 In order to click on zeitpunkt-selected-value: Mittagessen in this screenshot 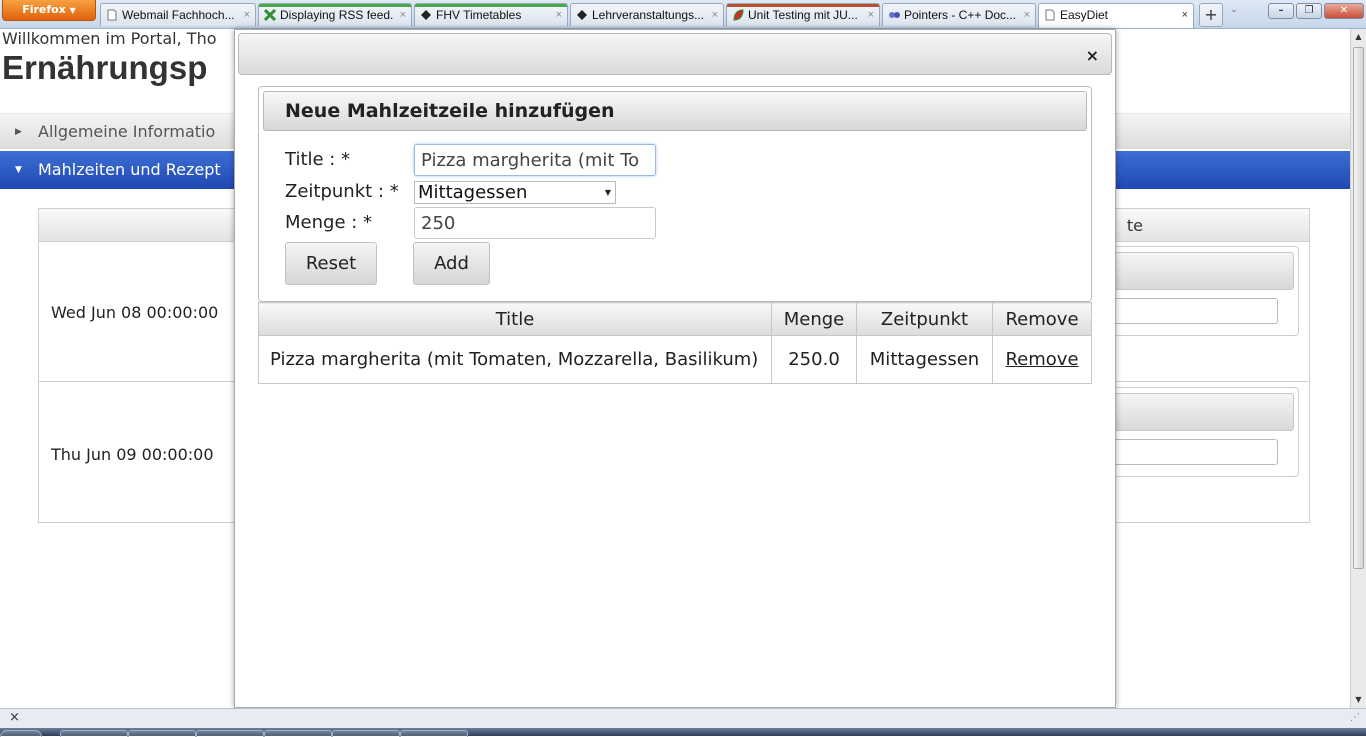, I will do `click(473, 192)`.